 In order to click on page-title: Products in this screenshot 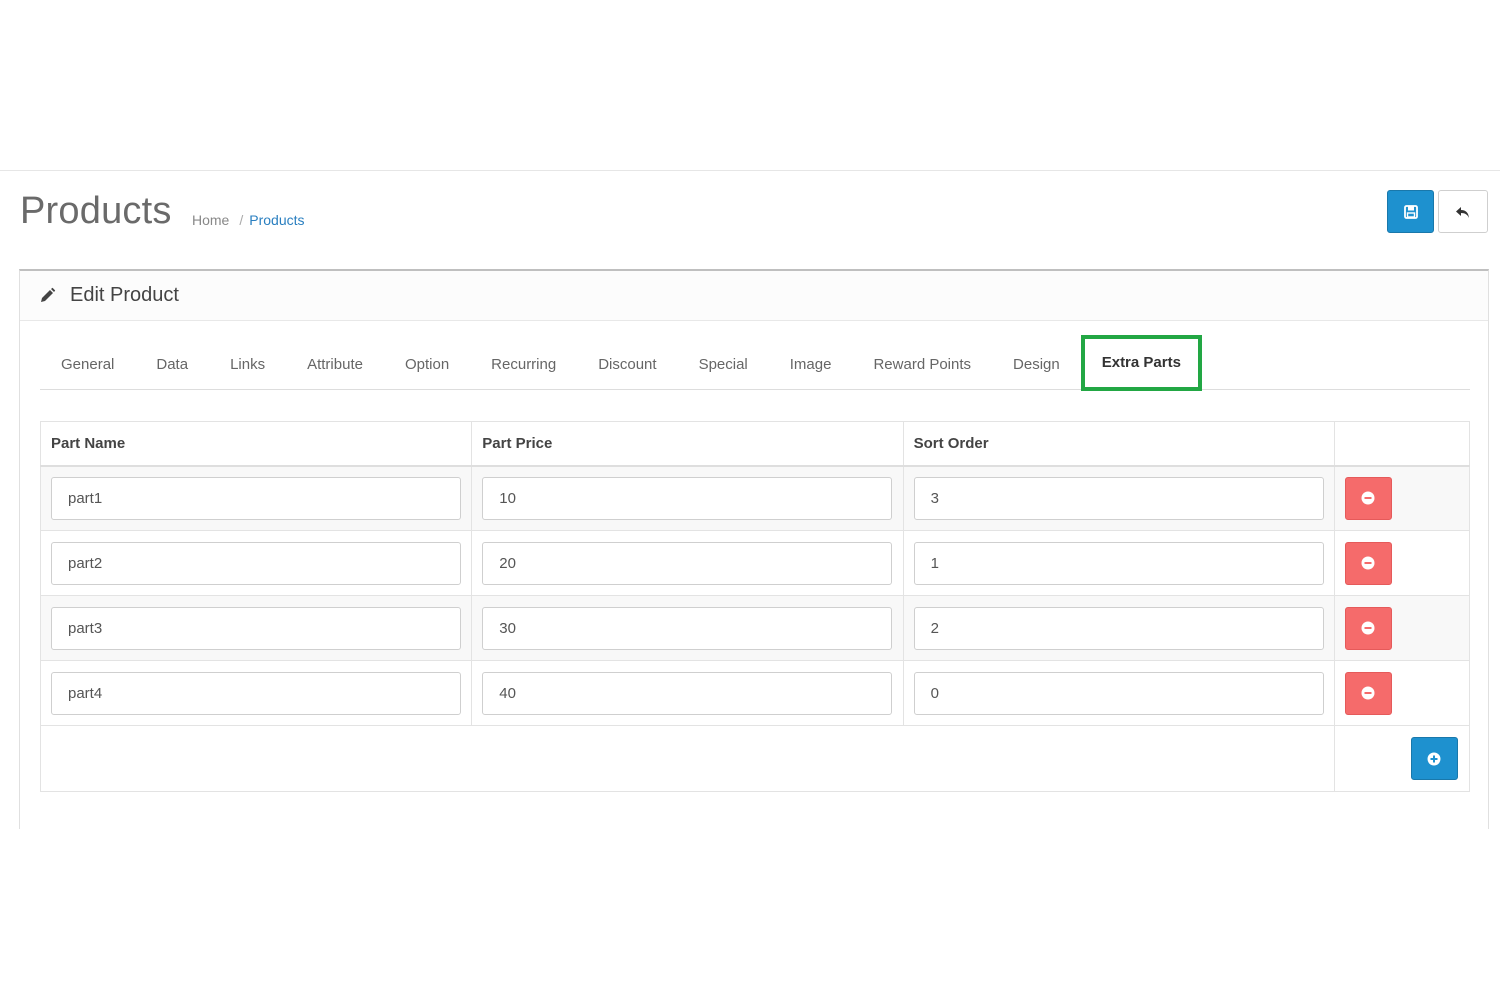, I will do `click(96, 211)`.